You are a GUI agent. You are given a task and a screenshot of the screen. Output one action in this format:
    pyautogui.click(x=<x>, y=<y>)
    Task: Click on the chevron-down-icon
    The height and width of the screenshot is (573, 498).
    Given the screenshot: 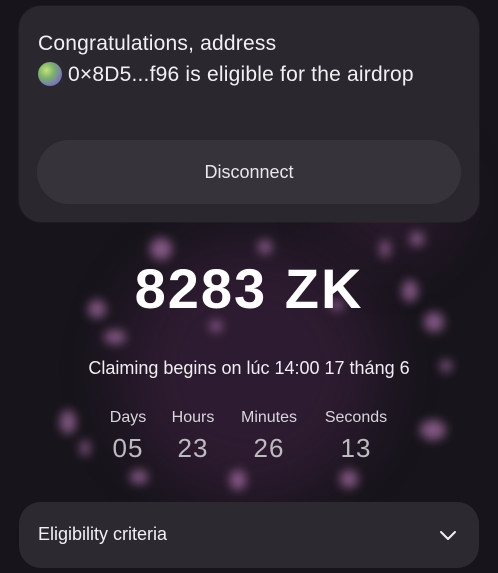 What is the action you would take?
    pyautogui.click(x=448, y=535)
    